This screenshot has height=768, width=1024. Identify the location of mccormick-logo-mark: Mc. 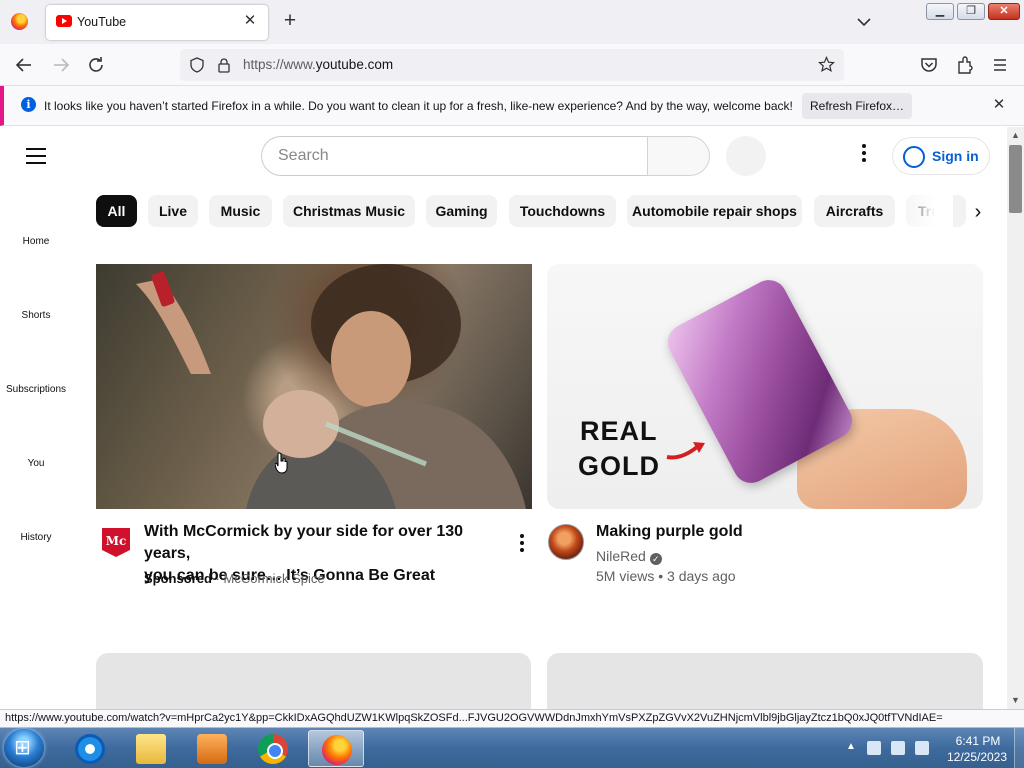
(116, 542).